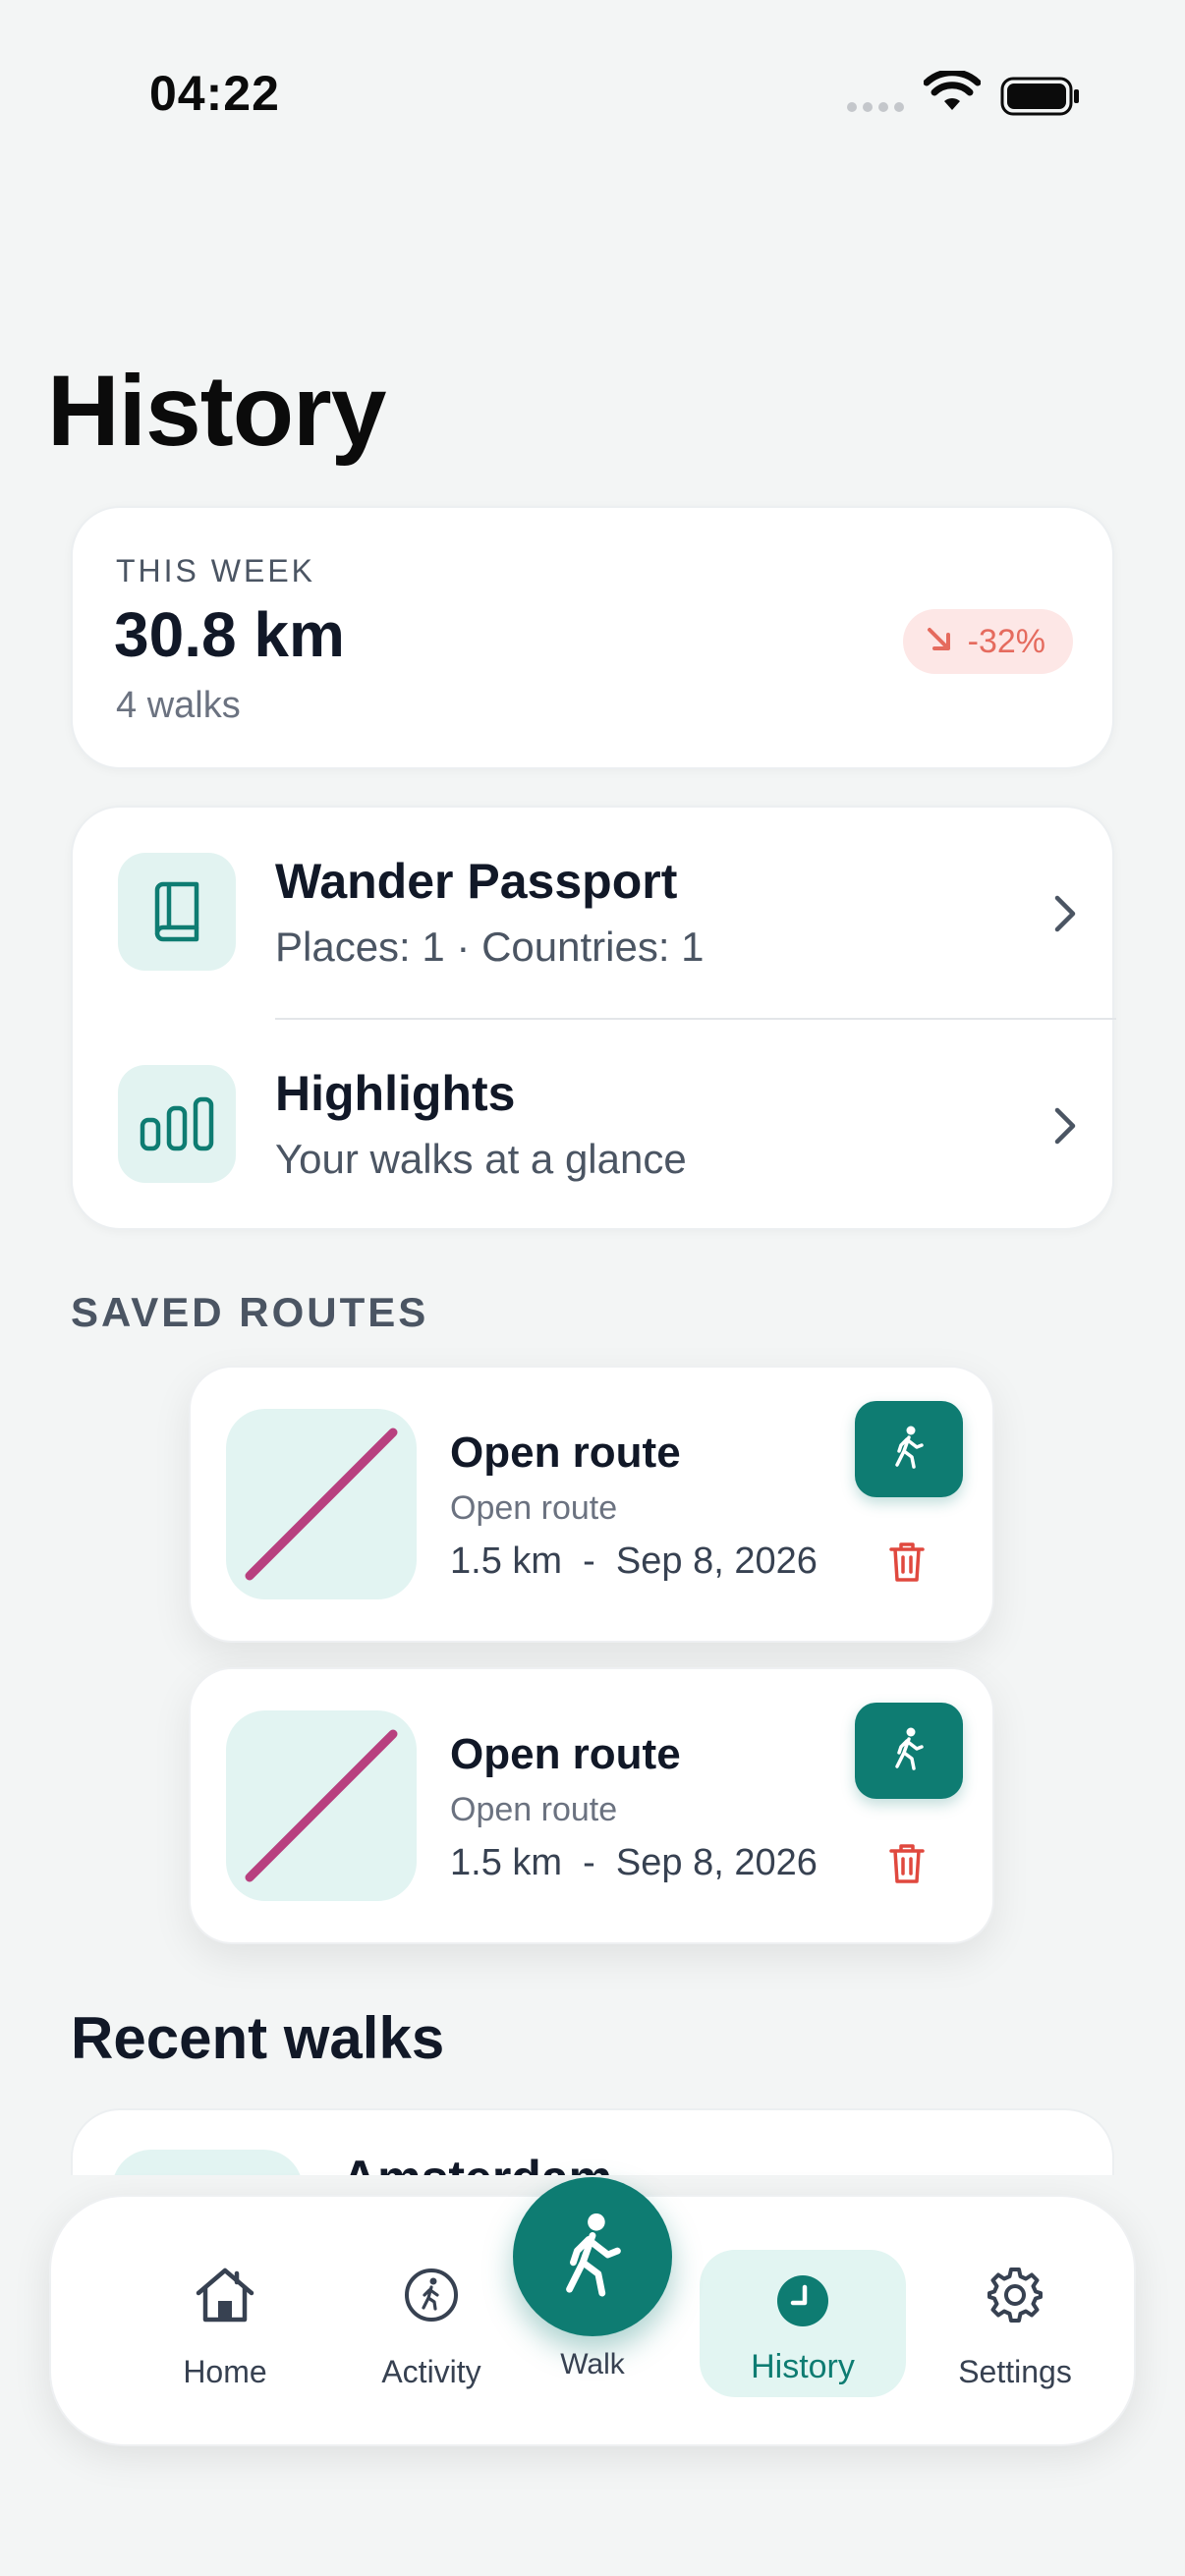  What do you see at coordinates (803, 2303) in the screenshot?
I see `clock-icon` at bounding box center [803, 2303].